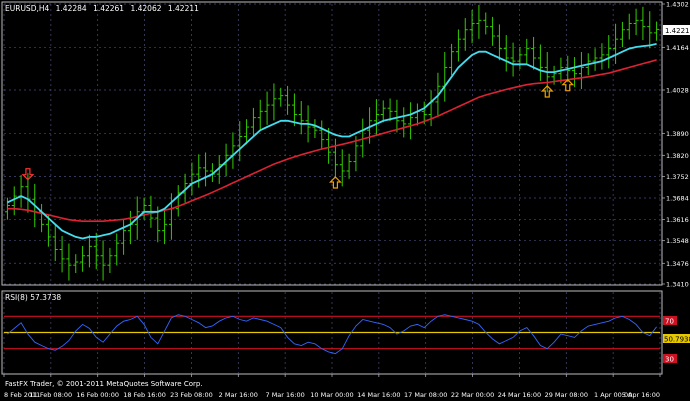 The image size is (690, 401). I want to click on rsi-current-label: 50.7938, so click(677, 340).